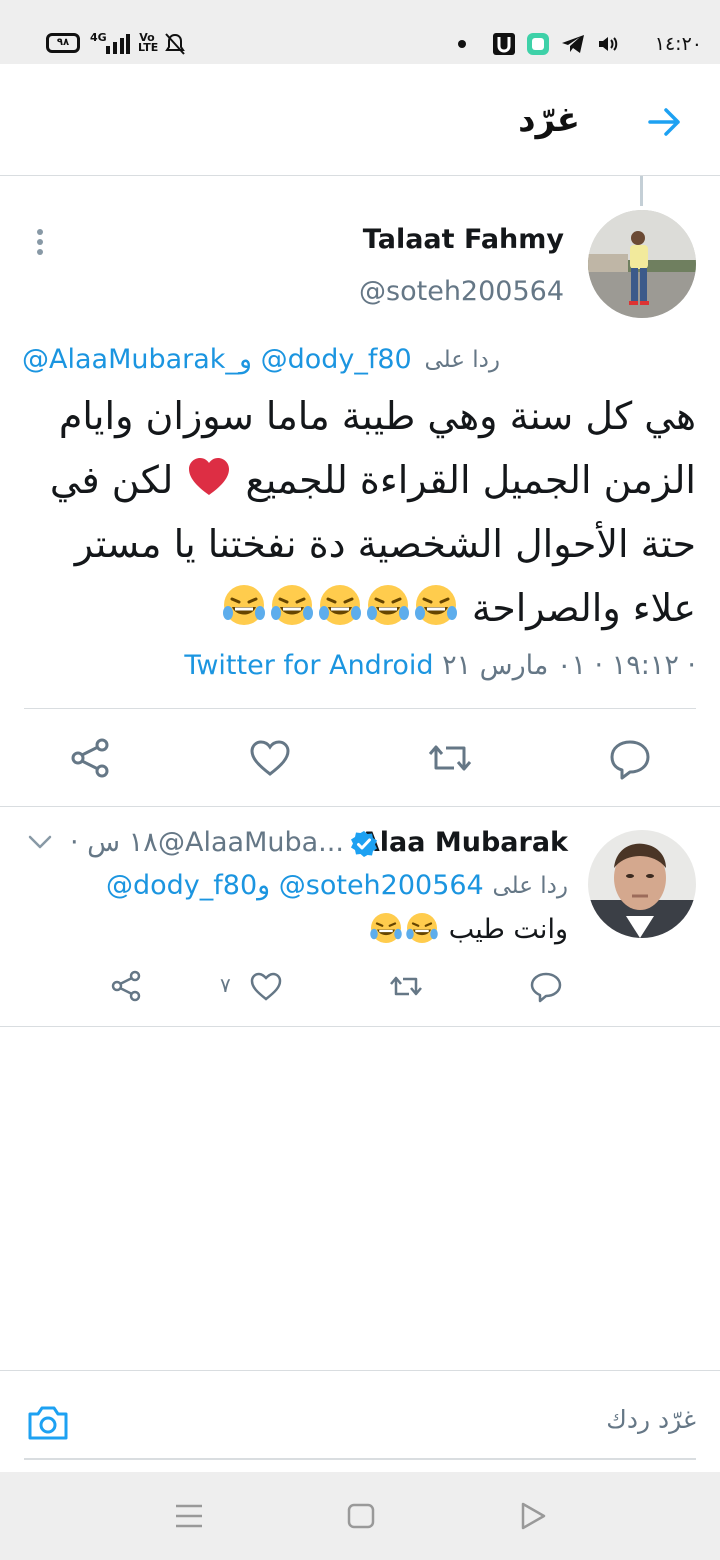 The width and height of the screenshot is (720, 1560). Describe the element at coordinates (664, 122) in the screenshot. I see `back-arrow-icon` at that location.